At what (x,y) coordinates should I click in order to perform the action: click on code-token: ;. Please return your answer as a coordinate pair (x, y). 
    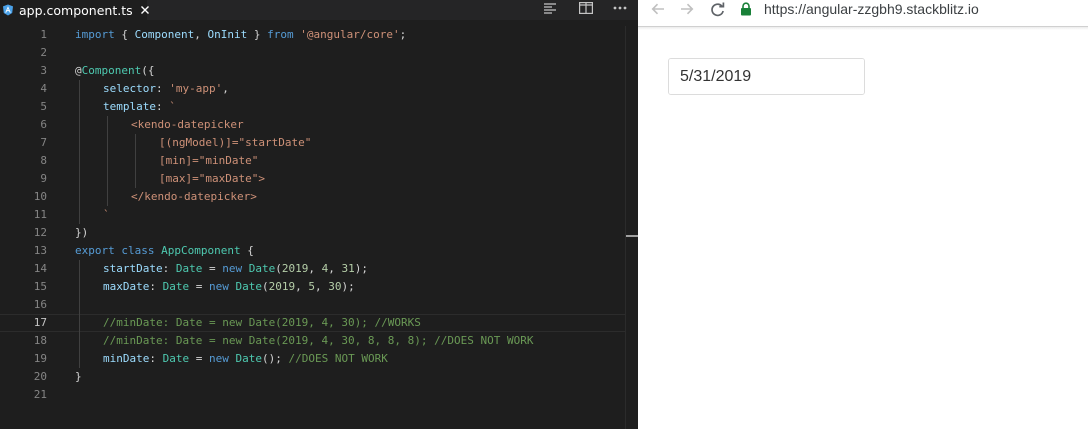
    Looking at the image, I should click on (403, 34).